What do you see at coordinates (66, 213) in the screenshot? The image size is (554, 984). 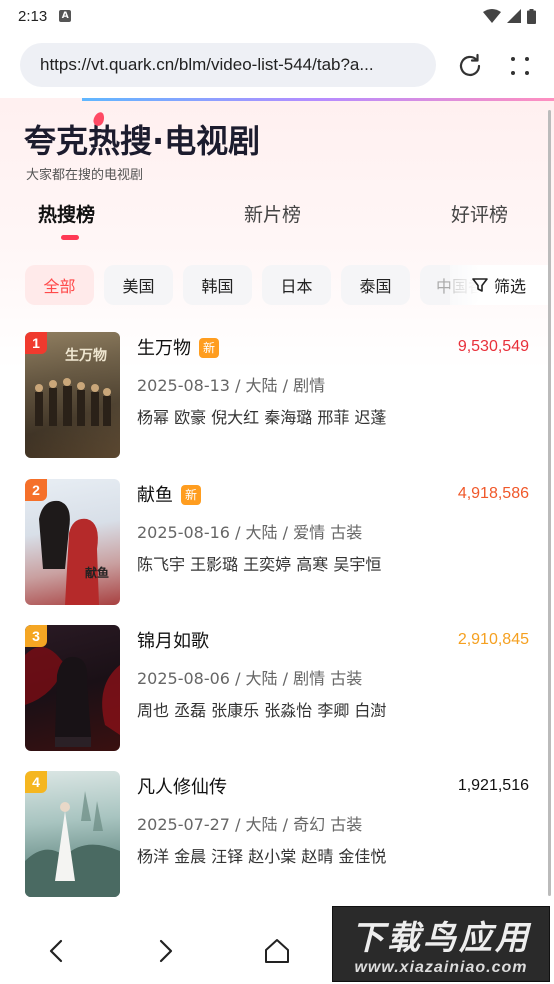 I see `tab-hot: 热搜榜` at bounding box center [66, 213].